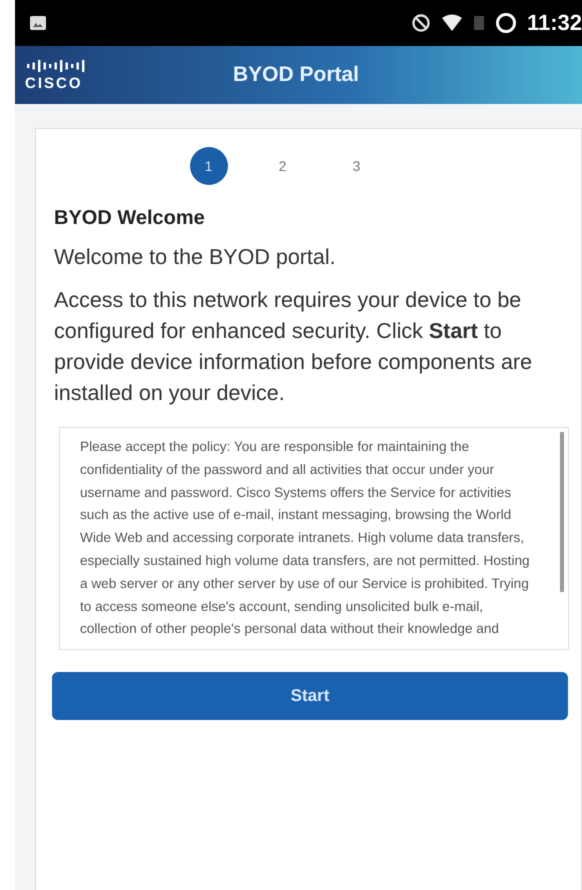 The height and width of the screenshot is (890, 582). What do you see at coordinates (310, 696) in the screenshot?
I see `start-button: Start` at bounding box center [310, 696].